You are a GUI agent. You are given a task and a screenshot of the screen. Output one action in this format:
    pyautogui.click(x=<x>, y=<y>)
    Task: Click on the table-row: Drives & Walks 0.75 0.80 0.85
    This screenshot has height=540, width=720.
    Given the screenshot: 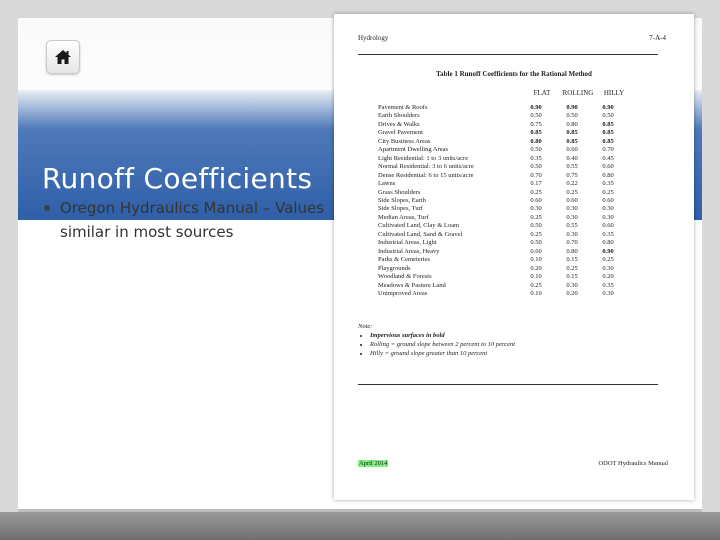 What is the action you would take?
    pyautogui.click(x=502, y=125)
    